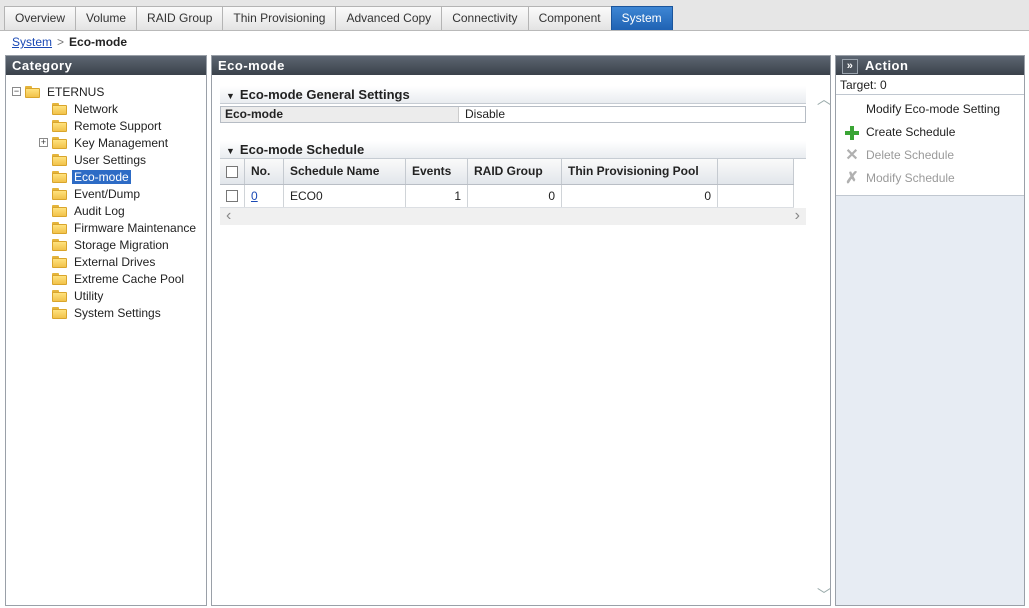 This screenshot has height=608, width=1029. Describe the element at coordinates (121, 245) in the screenshot. I see `tree-item-storage-migration: Storage Migration` at that location.